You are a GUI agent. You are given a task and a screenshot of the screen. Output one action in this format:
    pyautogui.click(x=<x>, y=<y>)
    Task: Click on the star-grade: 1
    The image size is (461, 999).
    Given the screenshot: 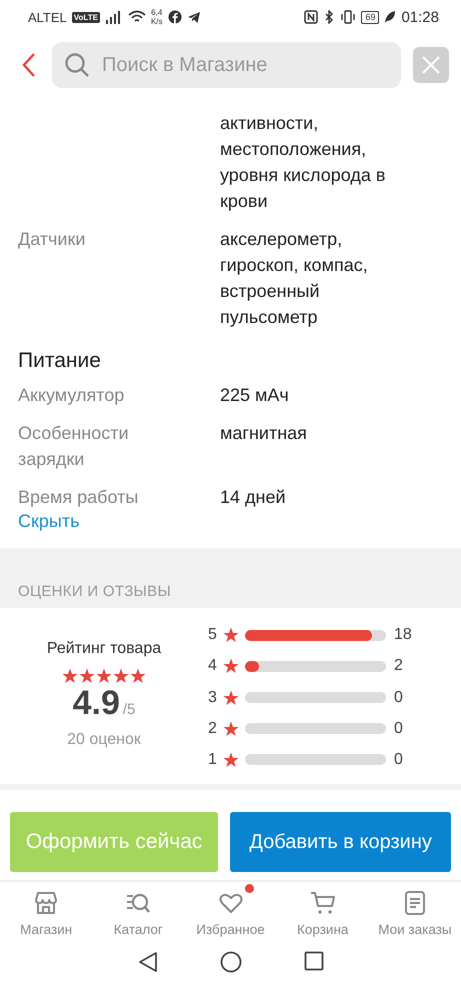 What is the action you would take?
    pyautogui.click(x=213, y=759)
    